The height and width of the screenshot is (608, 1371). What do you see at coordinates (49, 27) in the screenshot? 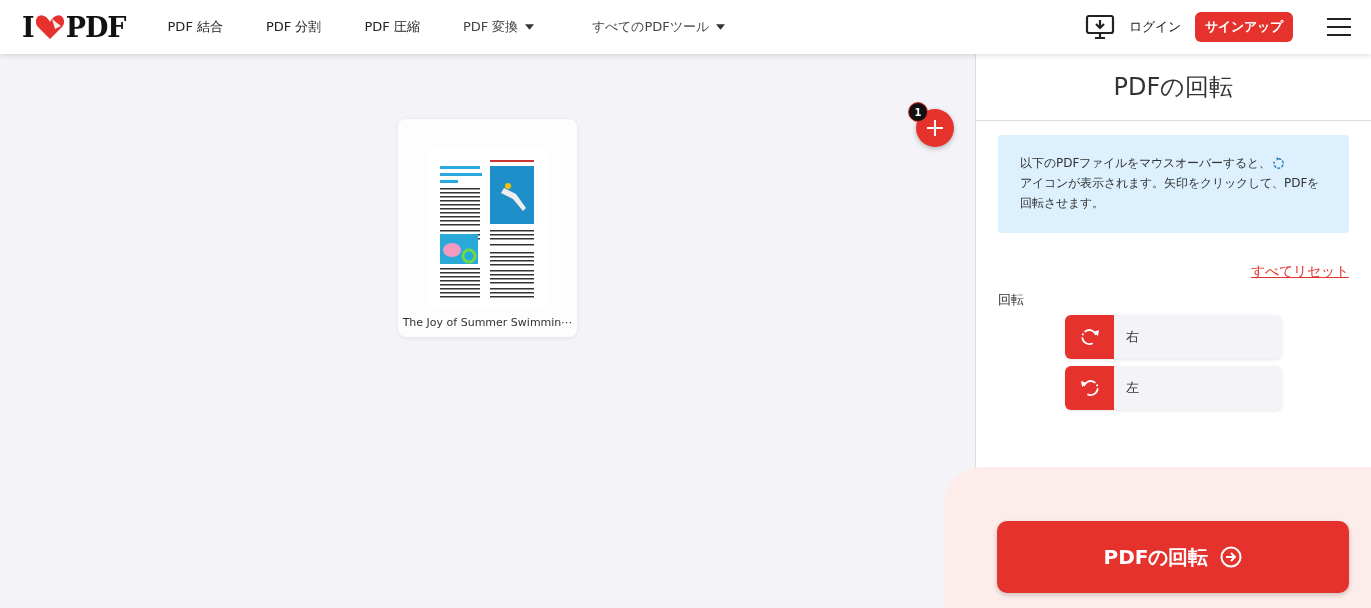
I see `heart-logo-icon` at bounding box center [49, 27].